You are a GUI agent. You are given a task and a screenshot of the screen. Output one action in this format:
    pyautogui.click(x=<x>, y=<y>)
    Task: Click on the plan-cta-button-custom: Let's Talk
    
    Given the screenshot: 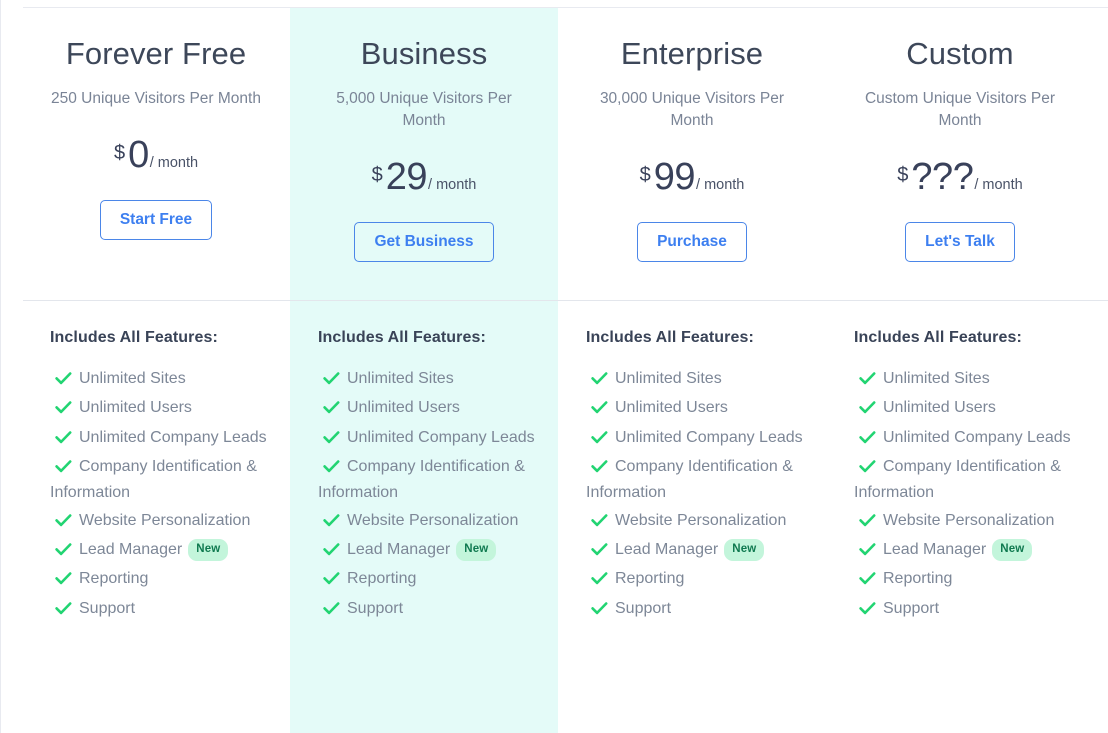 What is the action you would take?
    pyautogui.click(x=960, y=241)
    